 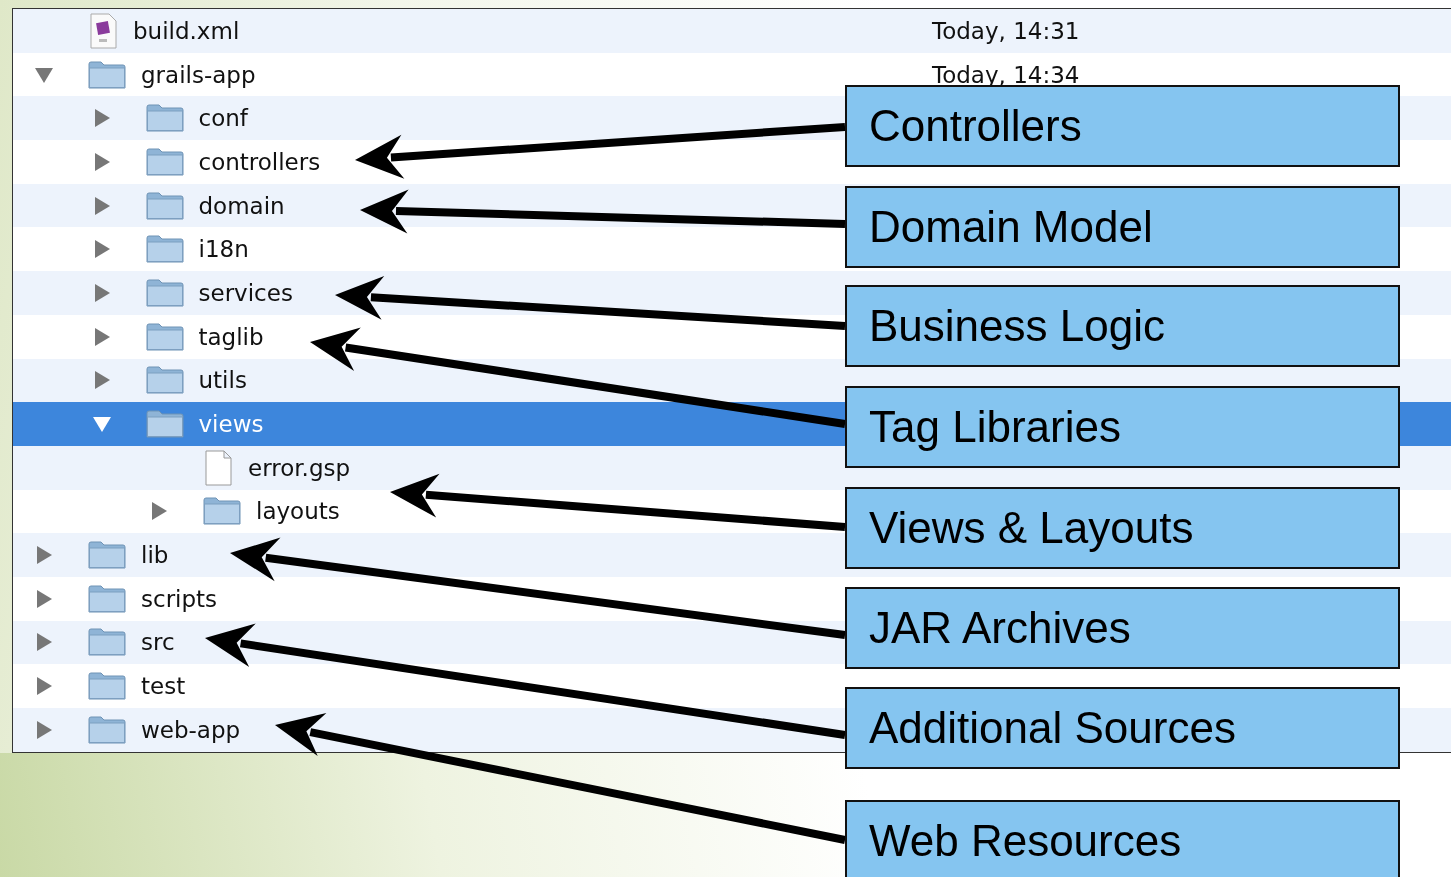 What do you see at coordinates (198, 74) in the screenshot?
I see `file-name: grails-app` at bounding box center [198, 74].